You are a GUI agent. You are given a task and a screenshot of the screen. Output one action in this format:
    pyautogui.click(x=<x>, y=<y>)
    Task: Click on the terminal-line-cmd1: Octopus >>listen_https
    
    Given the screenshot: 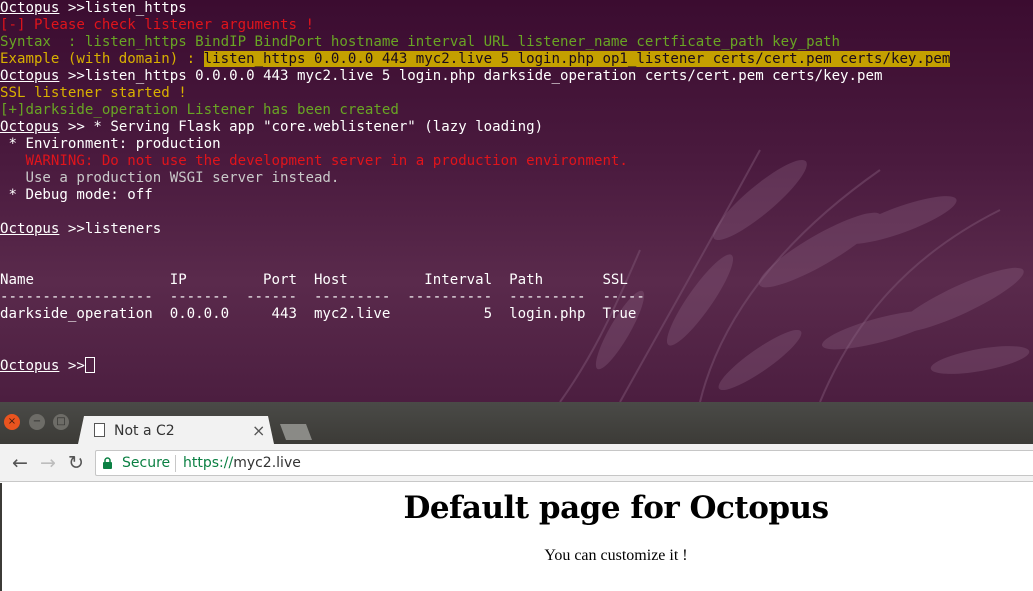 What is the action you would take?
    pyautogui.click(x=93, y=8)
    